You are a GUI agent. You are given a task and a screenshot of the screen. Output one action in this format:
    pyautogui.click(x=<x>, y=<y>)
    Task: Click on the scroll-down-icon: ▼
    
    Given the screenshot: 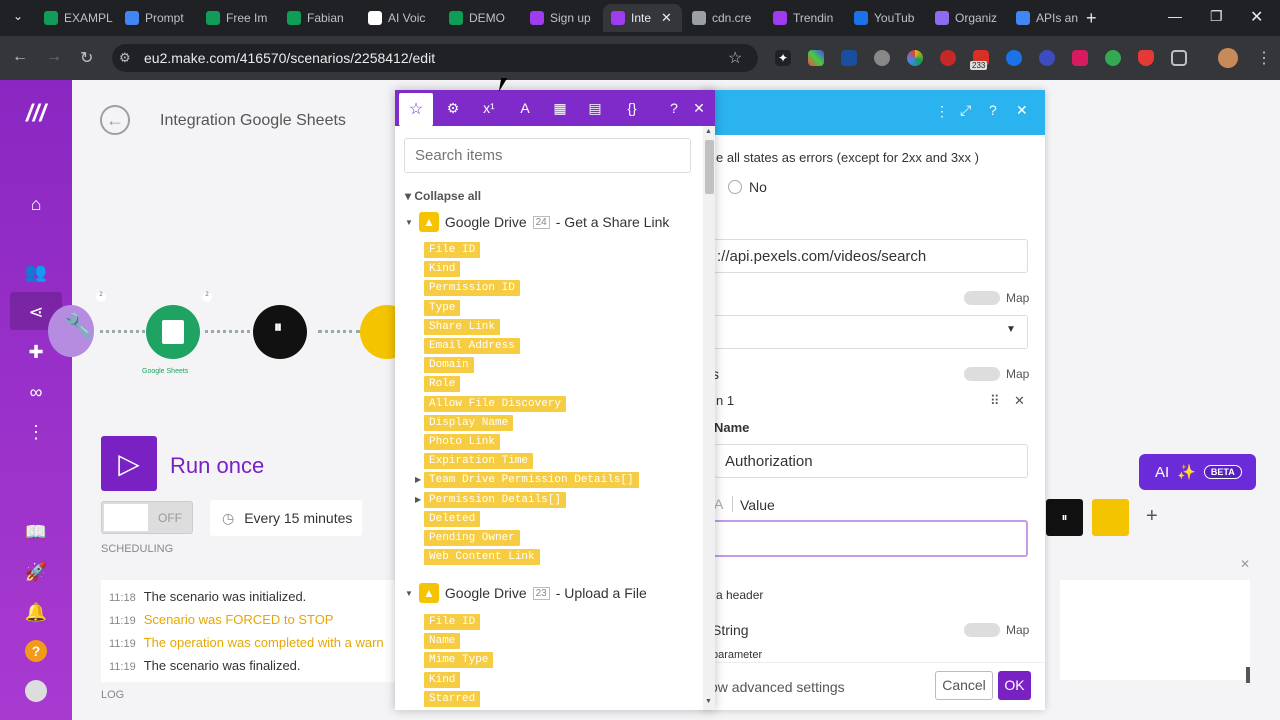 What is the action you would take?
    pyautogui.click(x=708, y=701)
    